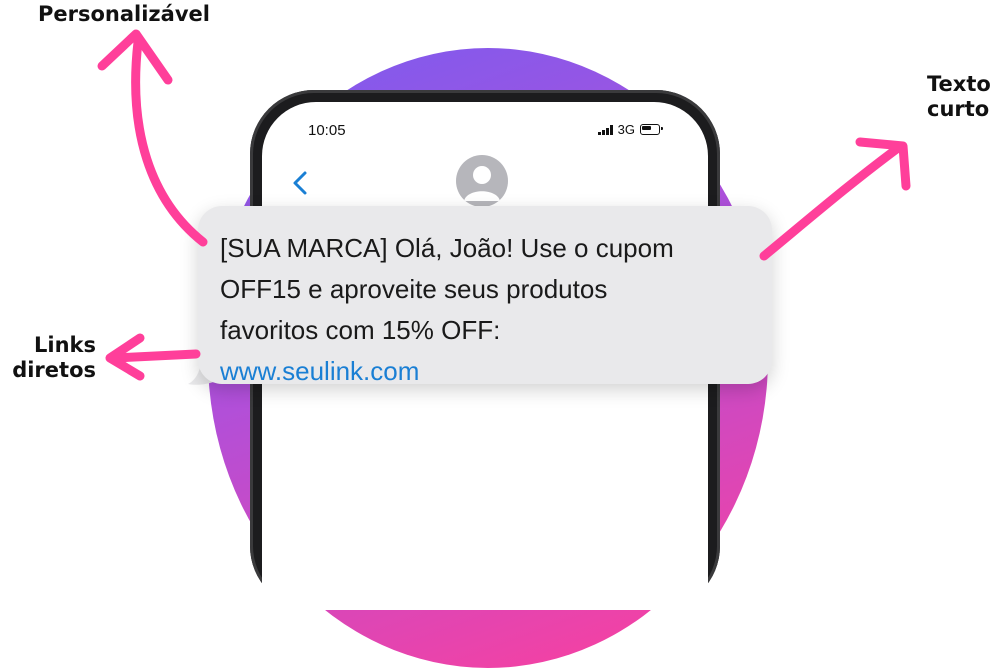 Image resolution: width=1000 pixels, height=668 pixels. Describe the element at coordinates (54, 370) in the screenshot. I see `callout-direct-links-line2: diretos` at that location.